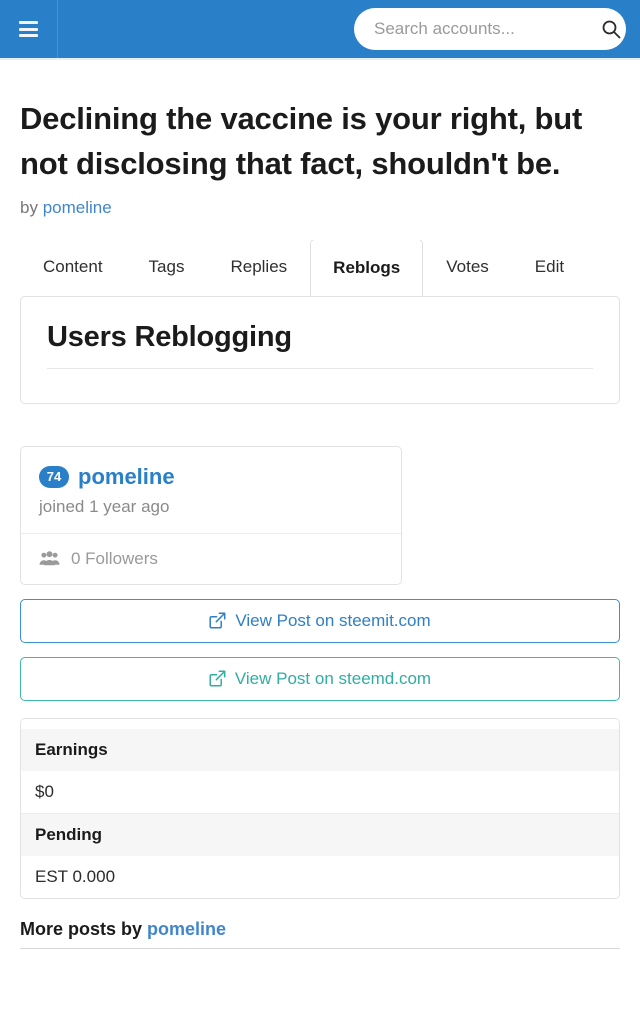 The image size is (640, 1032). What do you see at coordinates (467, 268) in the screenshot?
I see `tab-votes: Votes` at bounding box center [467, 268].